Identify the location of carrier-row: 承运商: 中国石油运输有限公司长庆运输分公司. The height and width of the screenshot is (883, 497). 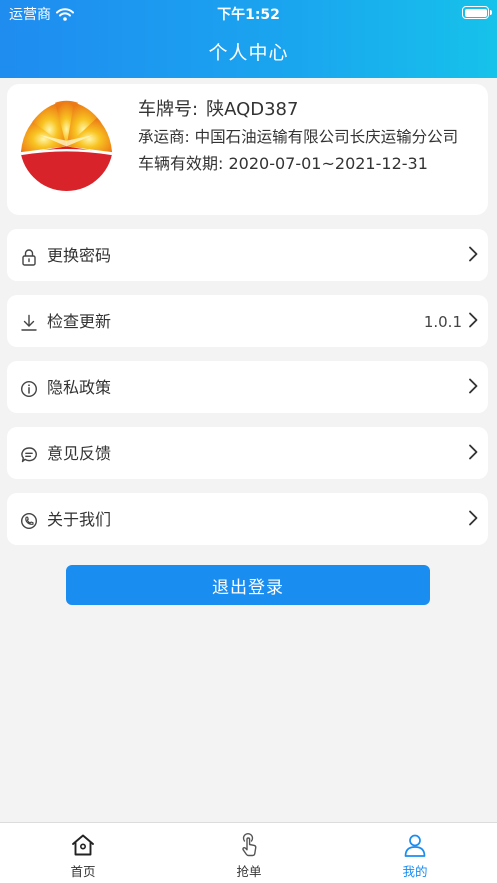
(310, 137).